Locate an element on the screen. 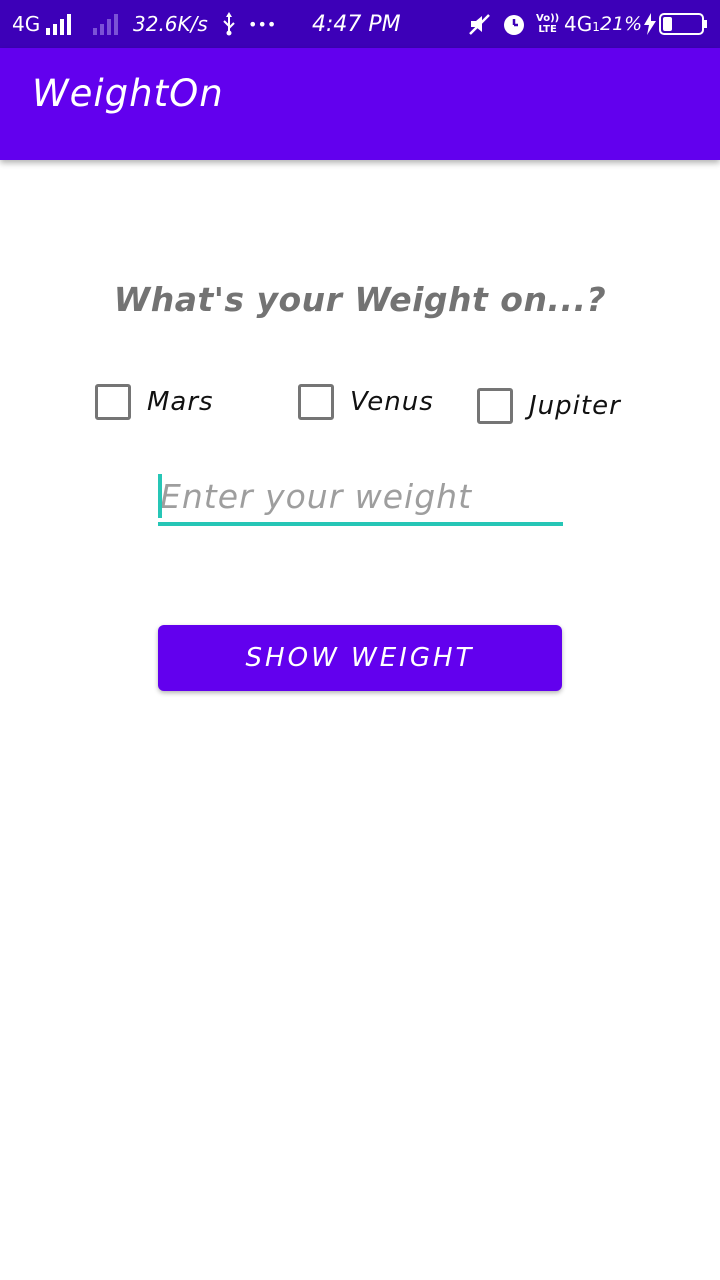  alarm-icon is located at coordinates (514, 24).